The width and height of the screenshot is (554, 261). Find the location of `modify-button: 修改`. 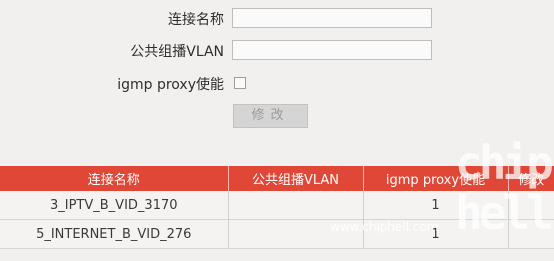

modify-button: 修改 is located at coordinates (270, 116).